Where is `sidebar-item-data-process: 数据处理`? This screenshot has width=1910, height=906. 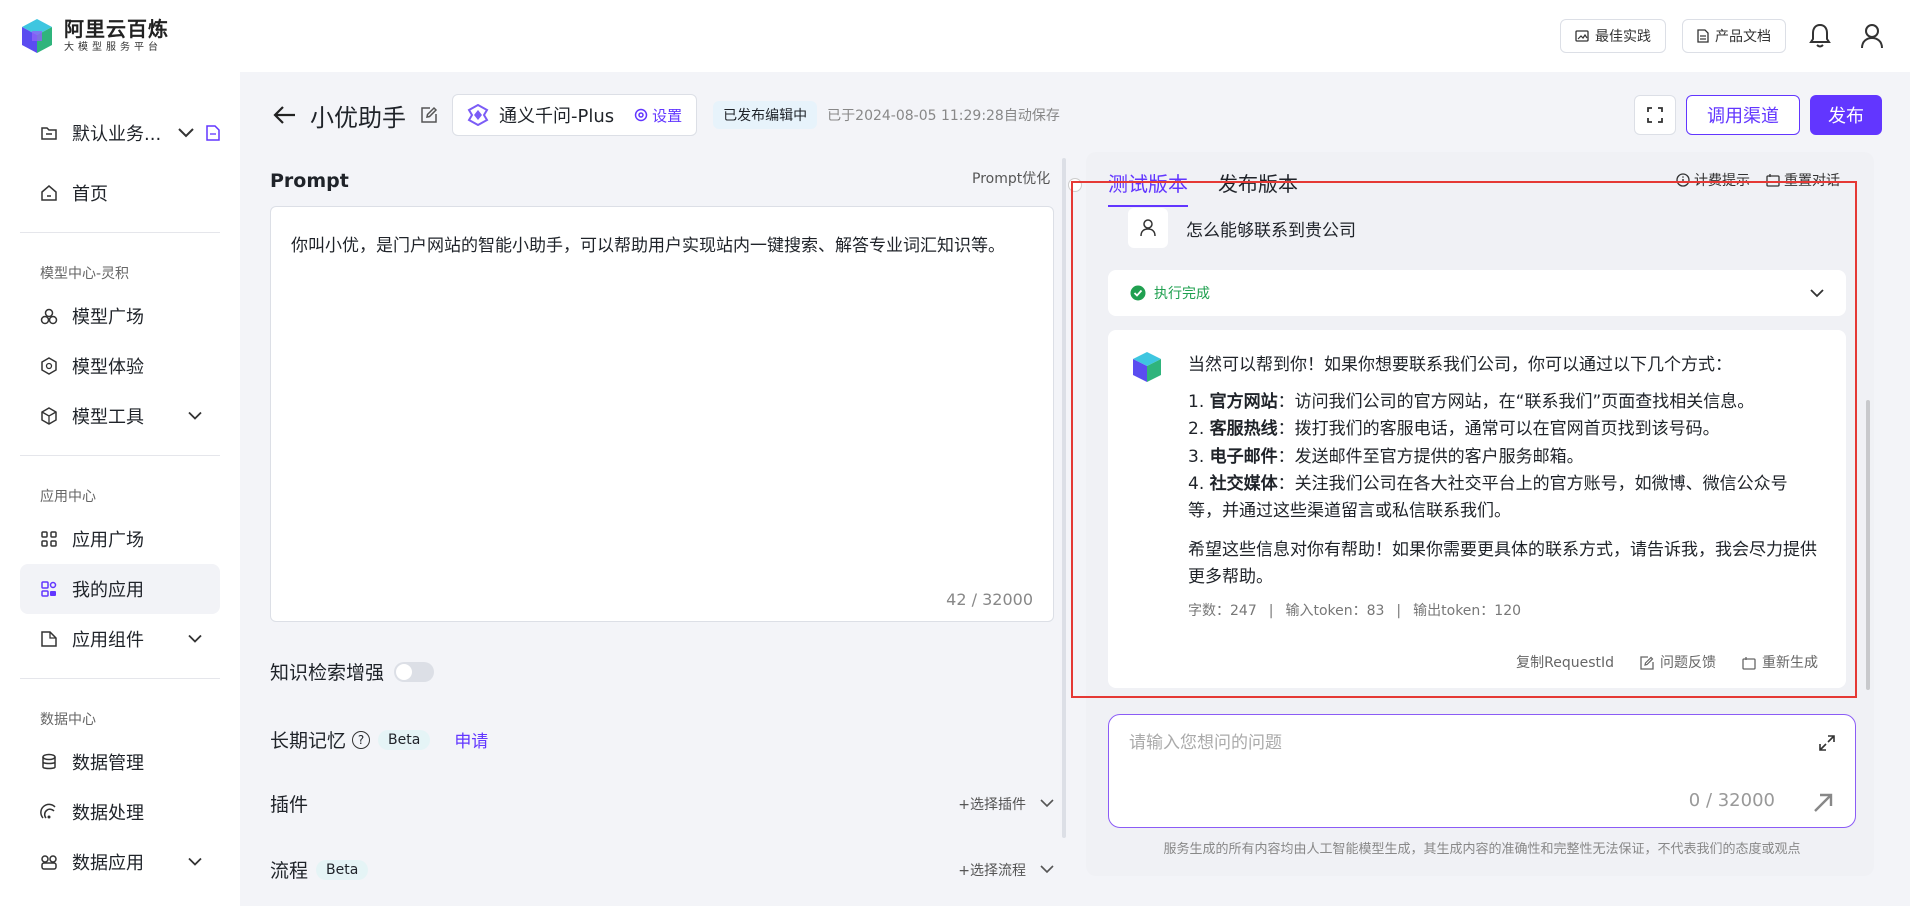 sidebar-item-data-process: 数据处理 is located at coordinates (120, 812).